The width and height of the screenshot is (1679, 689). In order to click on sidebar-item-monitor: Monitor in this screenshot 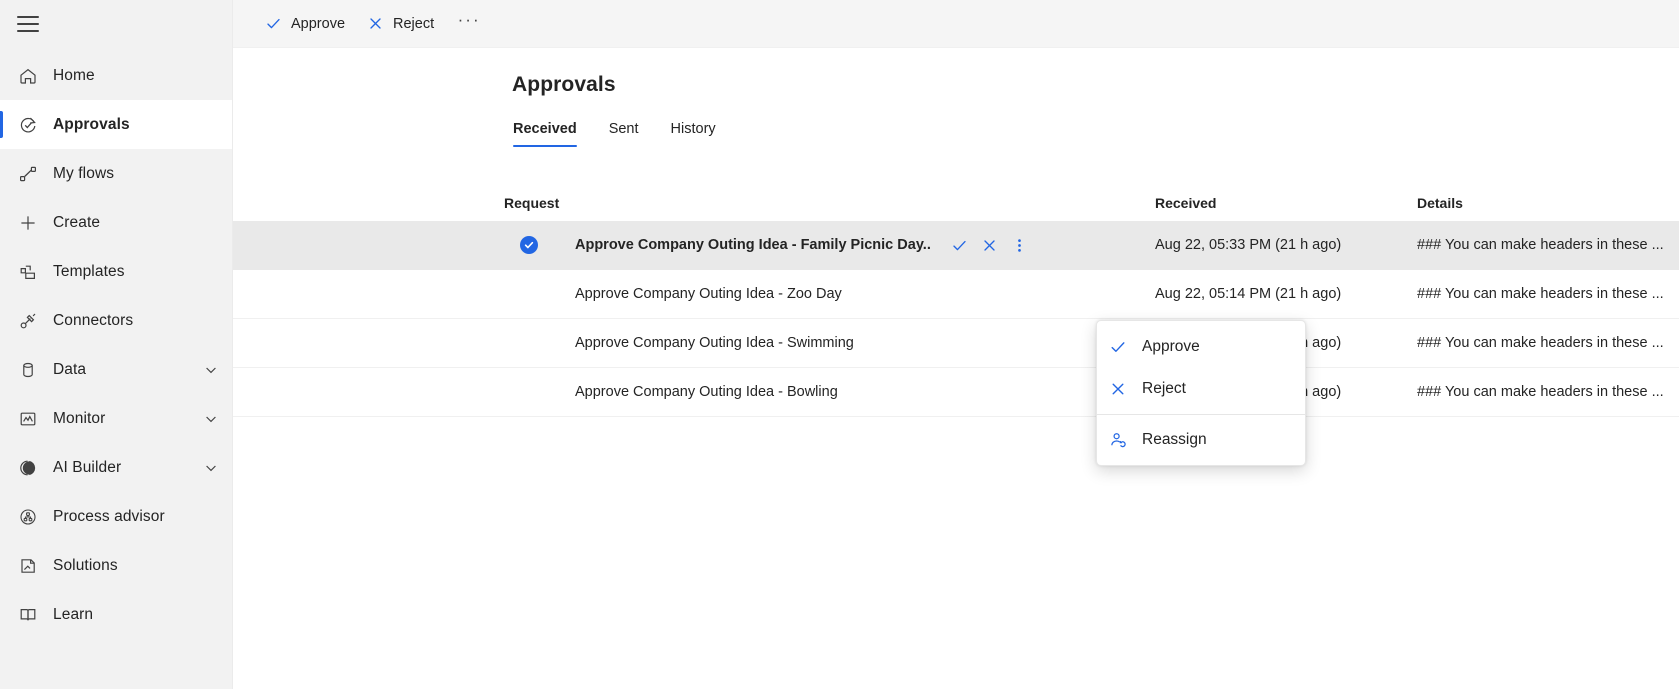, I will do `click(116, 418)`.